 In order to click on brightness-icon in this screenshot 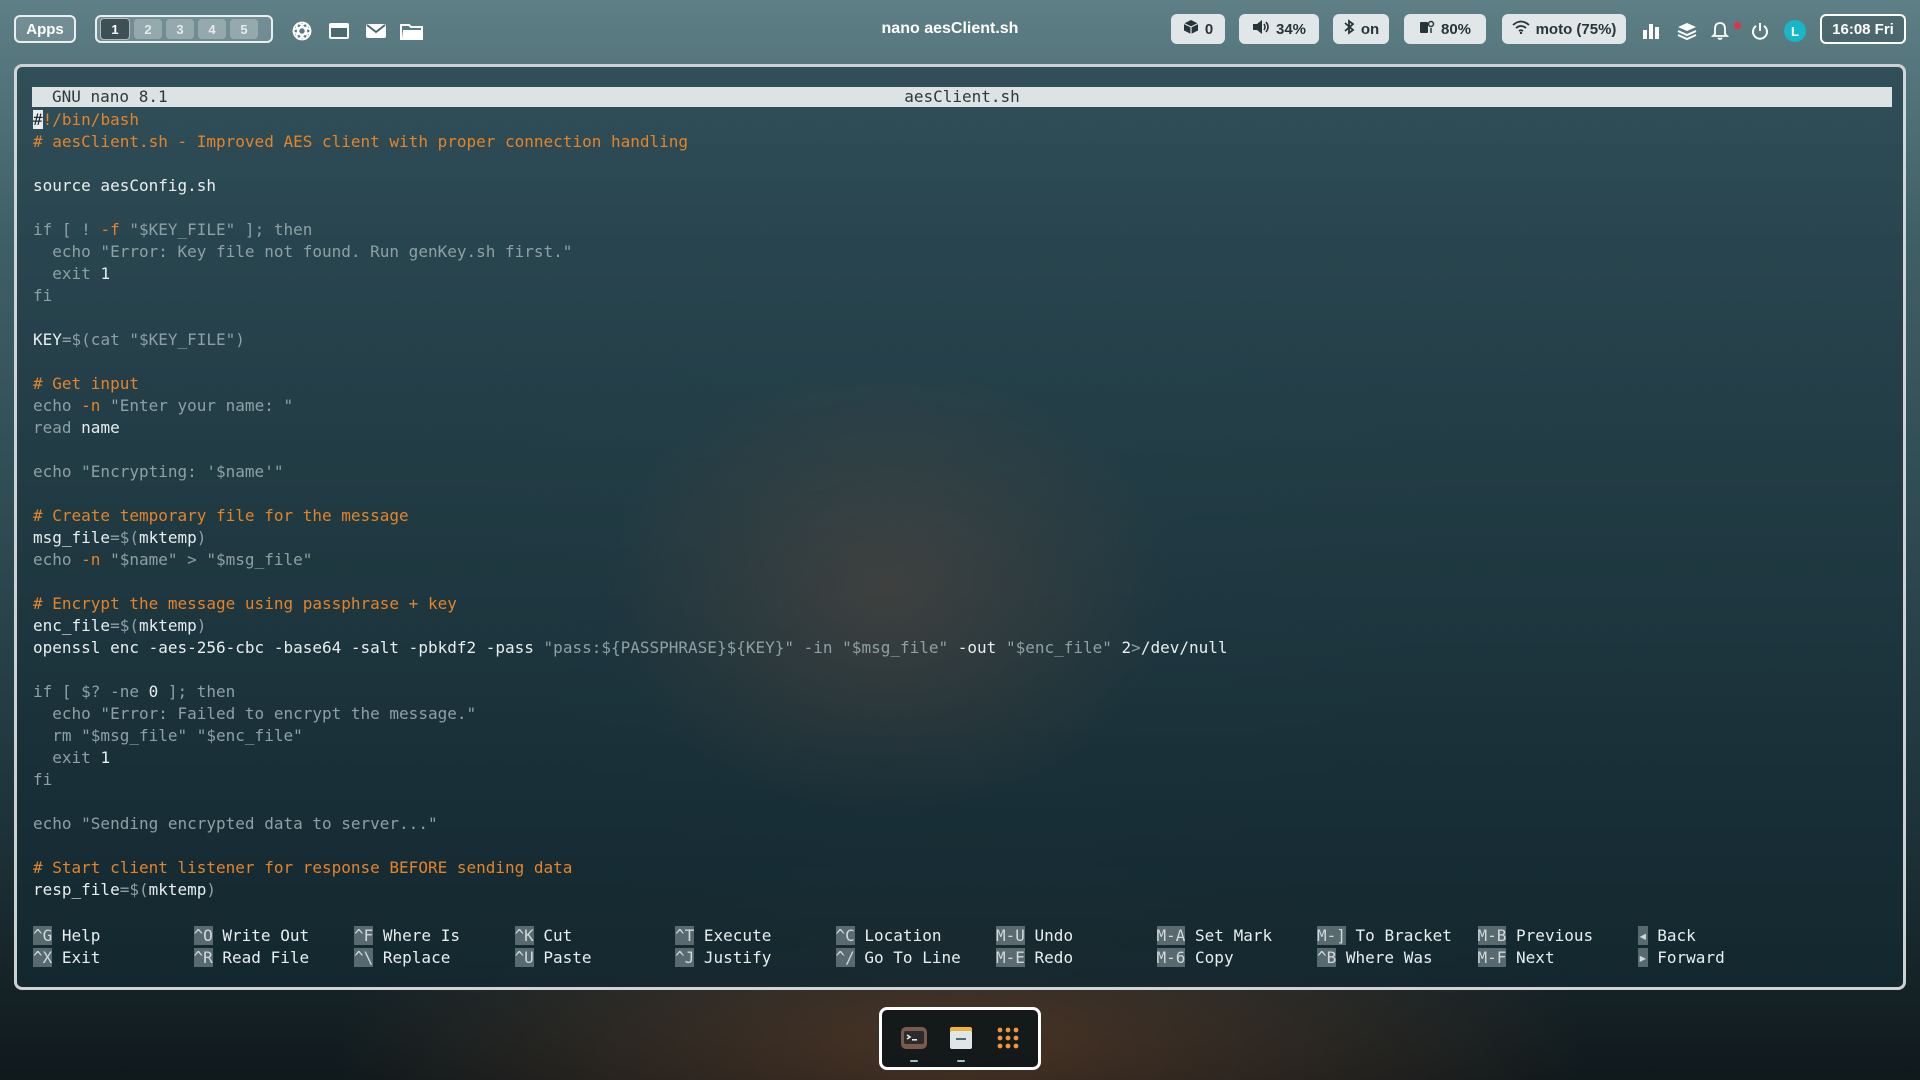, I will do `click(1427, 29)`.